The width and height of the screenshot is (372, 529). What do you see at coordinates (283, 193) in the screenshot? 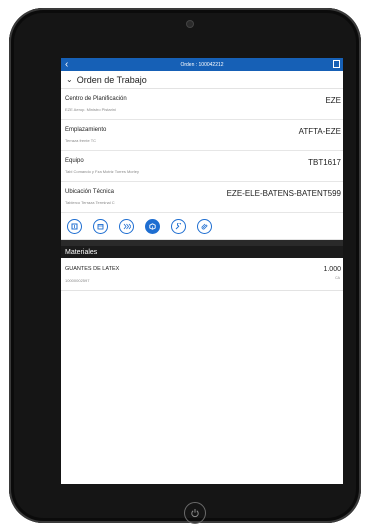
I see `field-value: EZE-ELE-BATENS-BATENT599` at bounding box center [283, 193].